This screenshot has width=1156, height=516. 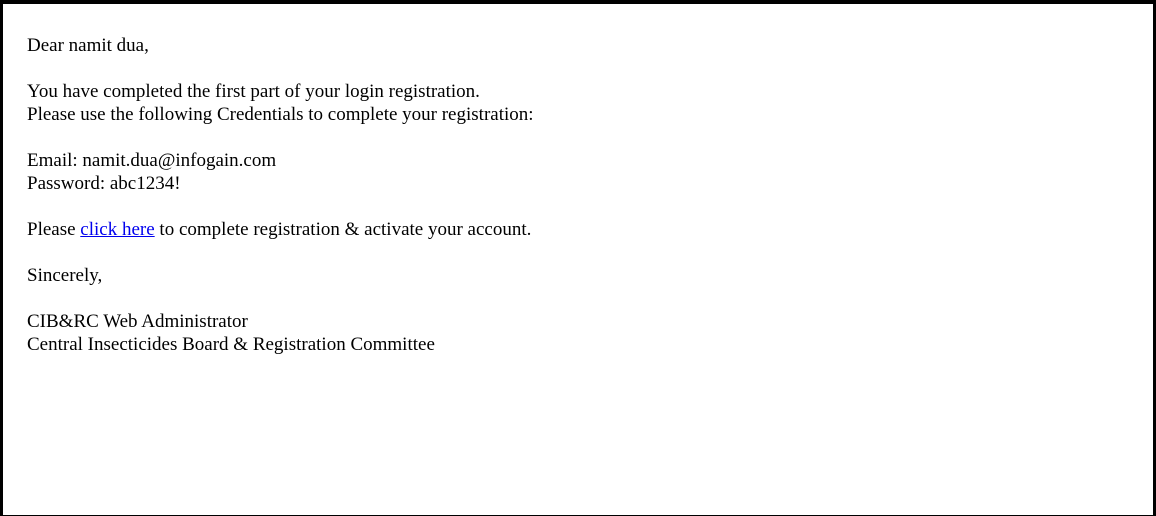 What do you see at coordinates (55, 160) in the screenshot?
I see `email-label: Email:` at bounding box center [55, 160].